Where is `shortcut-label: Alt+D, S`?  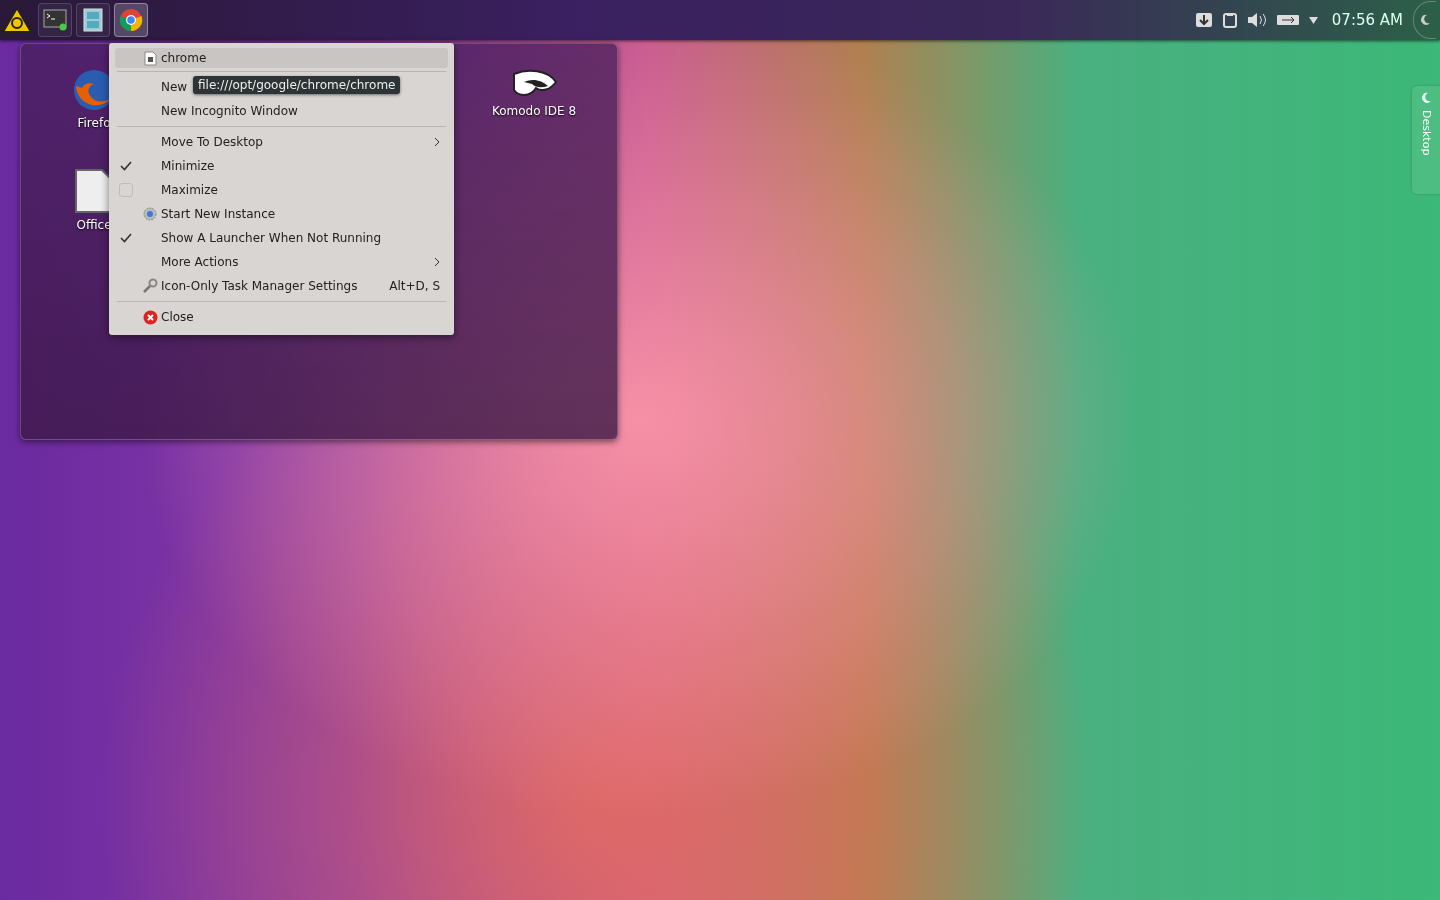 shortcut-label: Alt+D, S is located at coordinates (414, 286).